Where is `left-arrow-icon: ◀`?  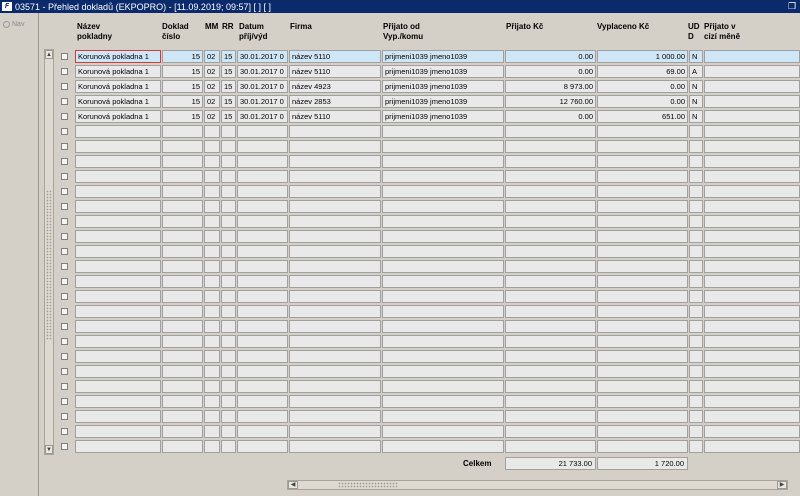
left-arrow-icon: ◀ is located at coordinates (293, 485).